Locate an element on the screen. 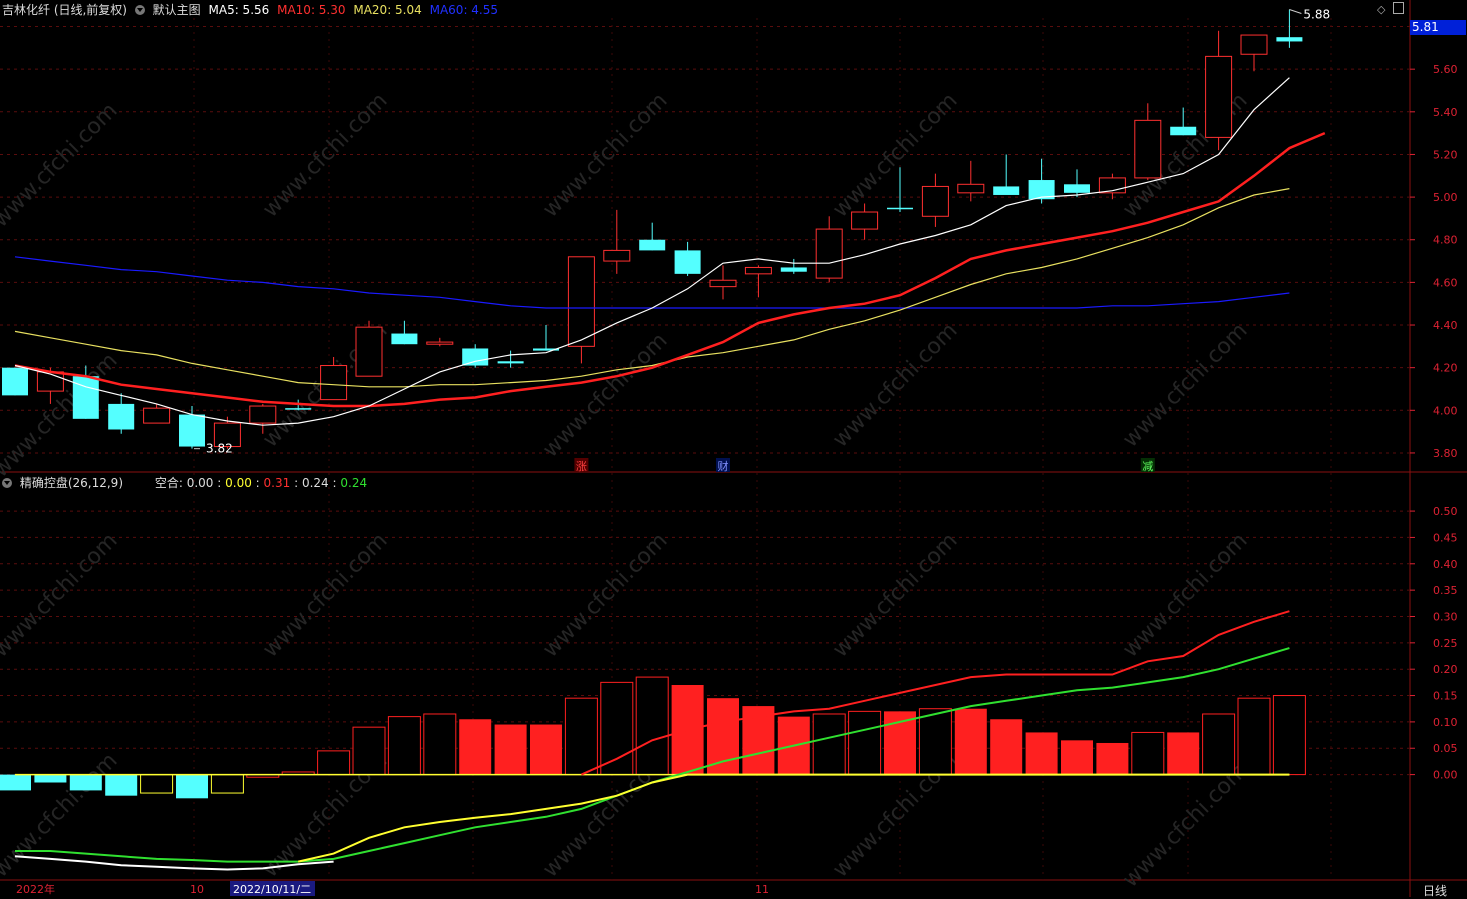 The width and height of the screenshot is (1467, 899). price-axis-label: 5.40 is located at coordinates (1445, 112).